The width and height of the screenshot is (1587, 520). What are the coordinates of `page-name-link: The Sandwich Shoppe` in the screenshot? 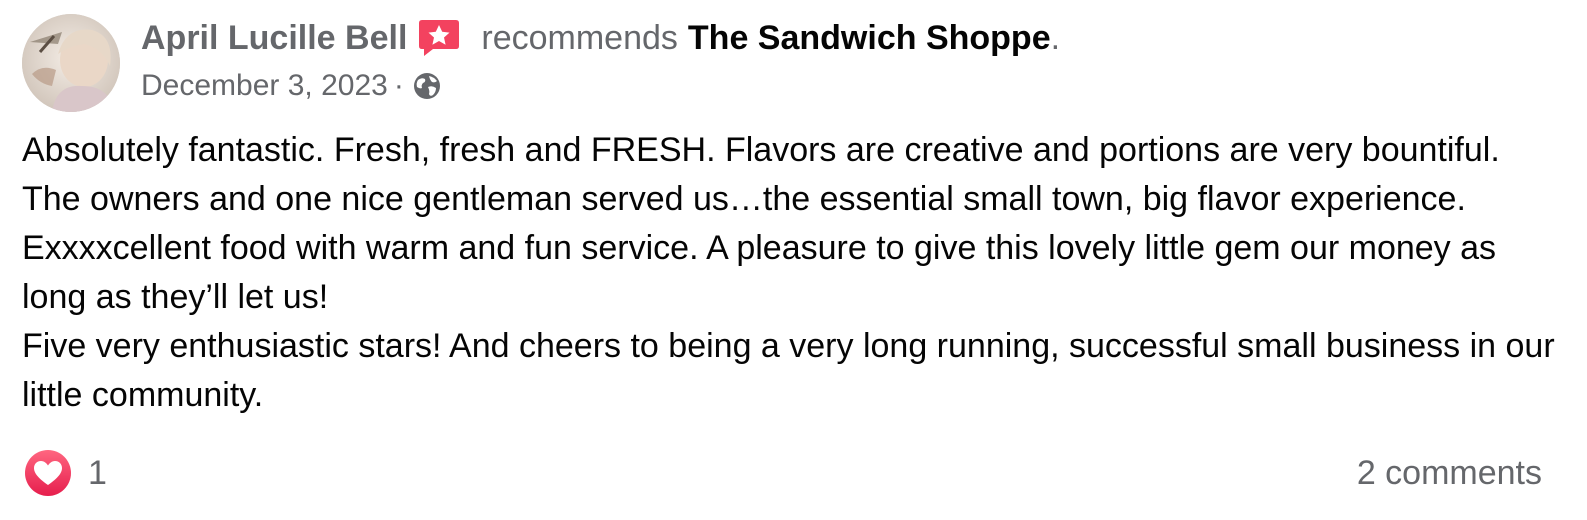 It's located at (869, 38).